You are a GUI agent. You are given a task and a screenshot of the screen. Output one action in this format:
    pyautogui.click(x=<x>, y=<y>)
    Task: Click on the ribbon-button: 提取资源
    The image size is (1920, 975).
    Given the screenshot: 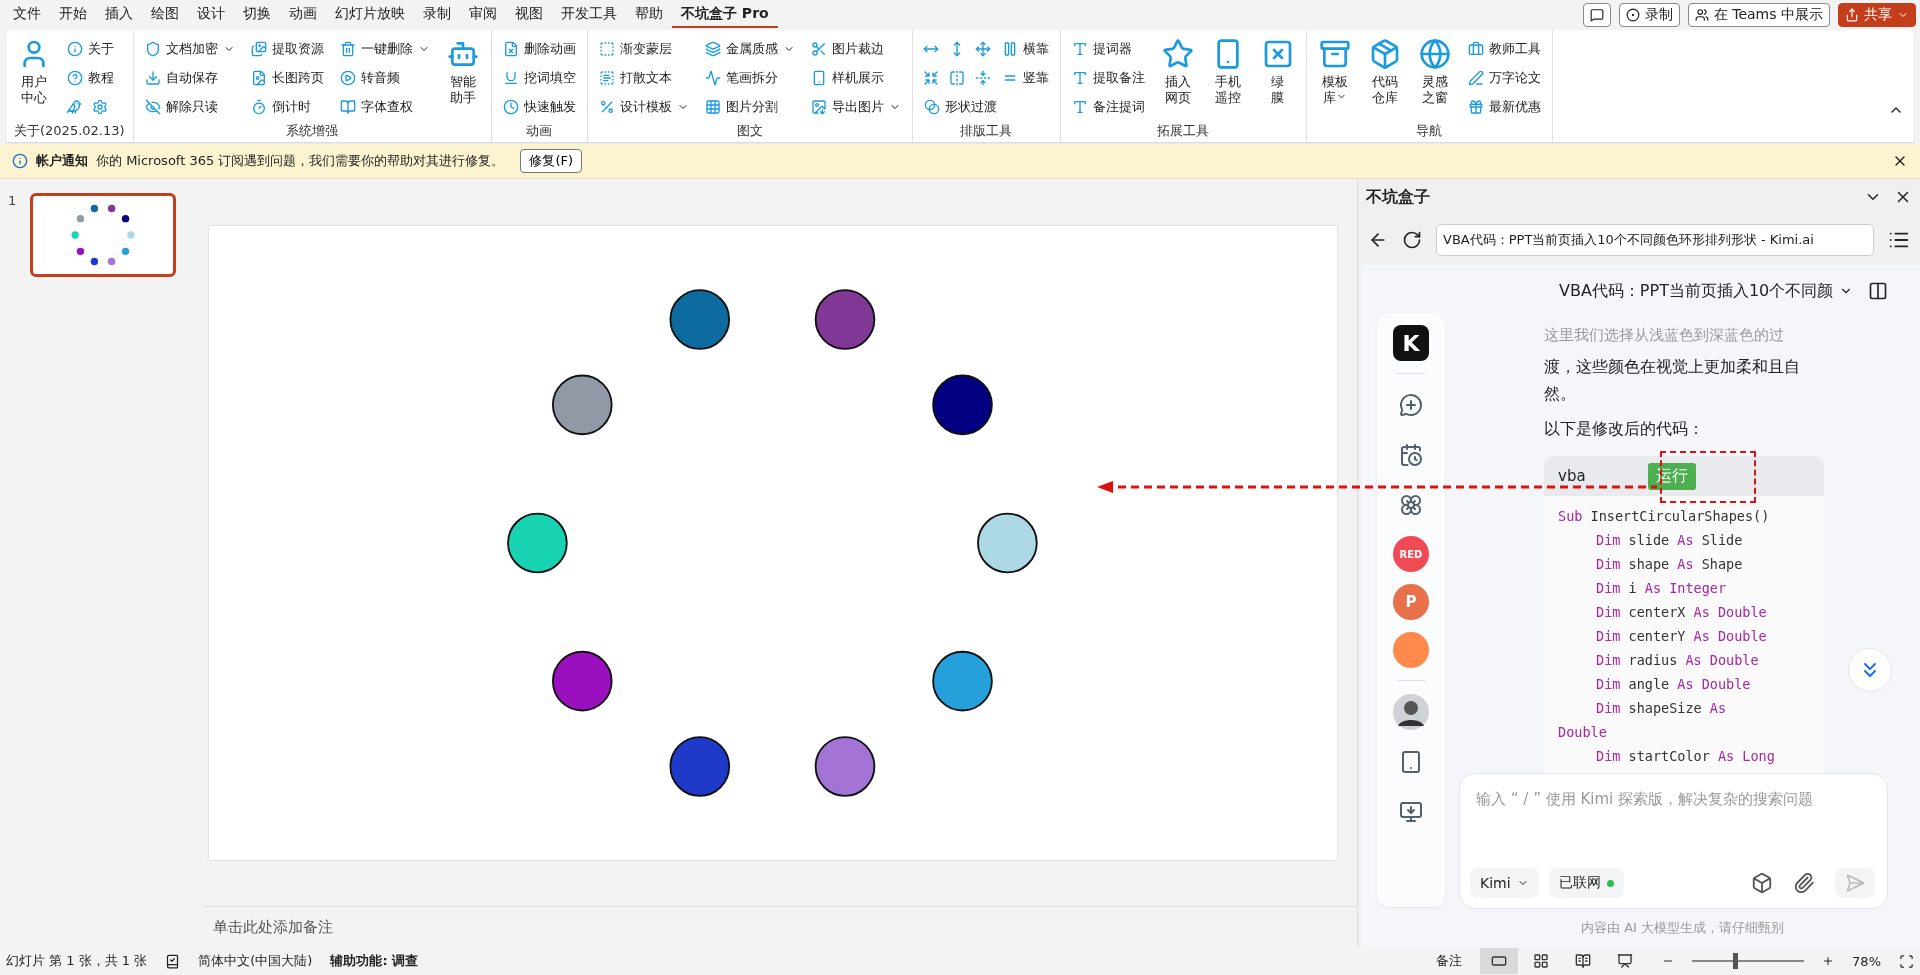 What is the action you would take?
    pyautogui.click(x=287, y=48)
    